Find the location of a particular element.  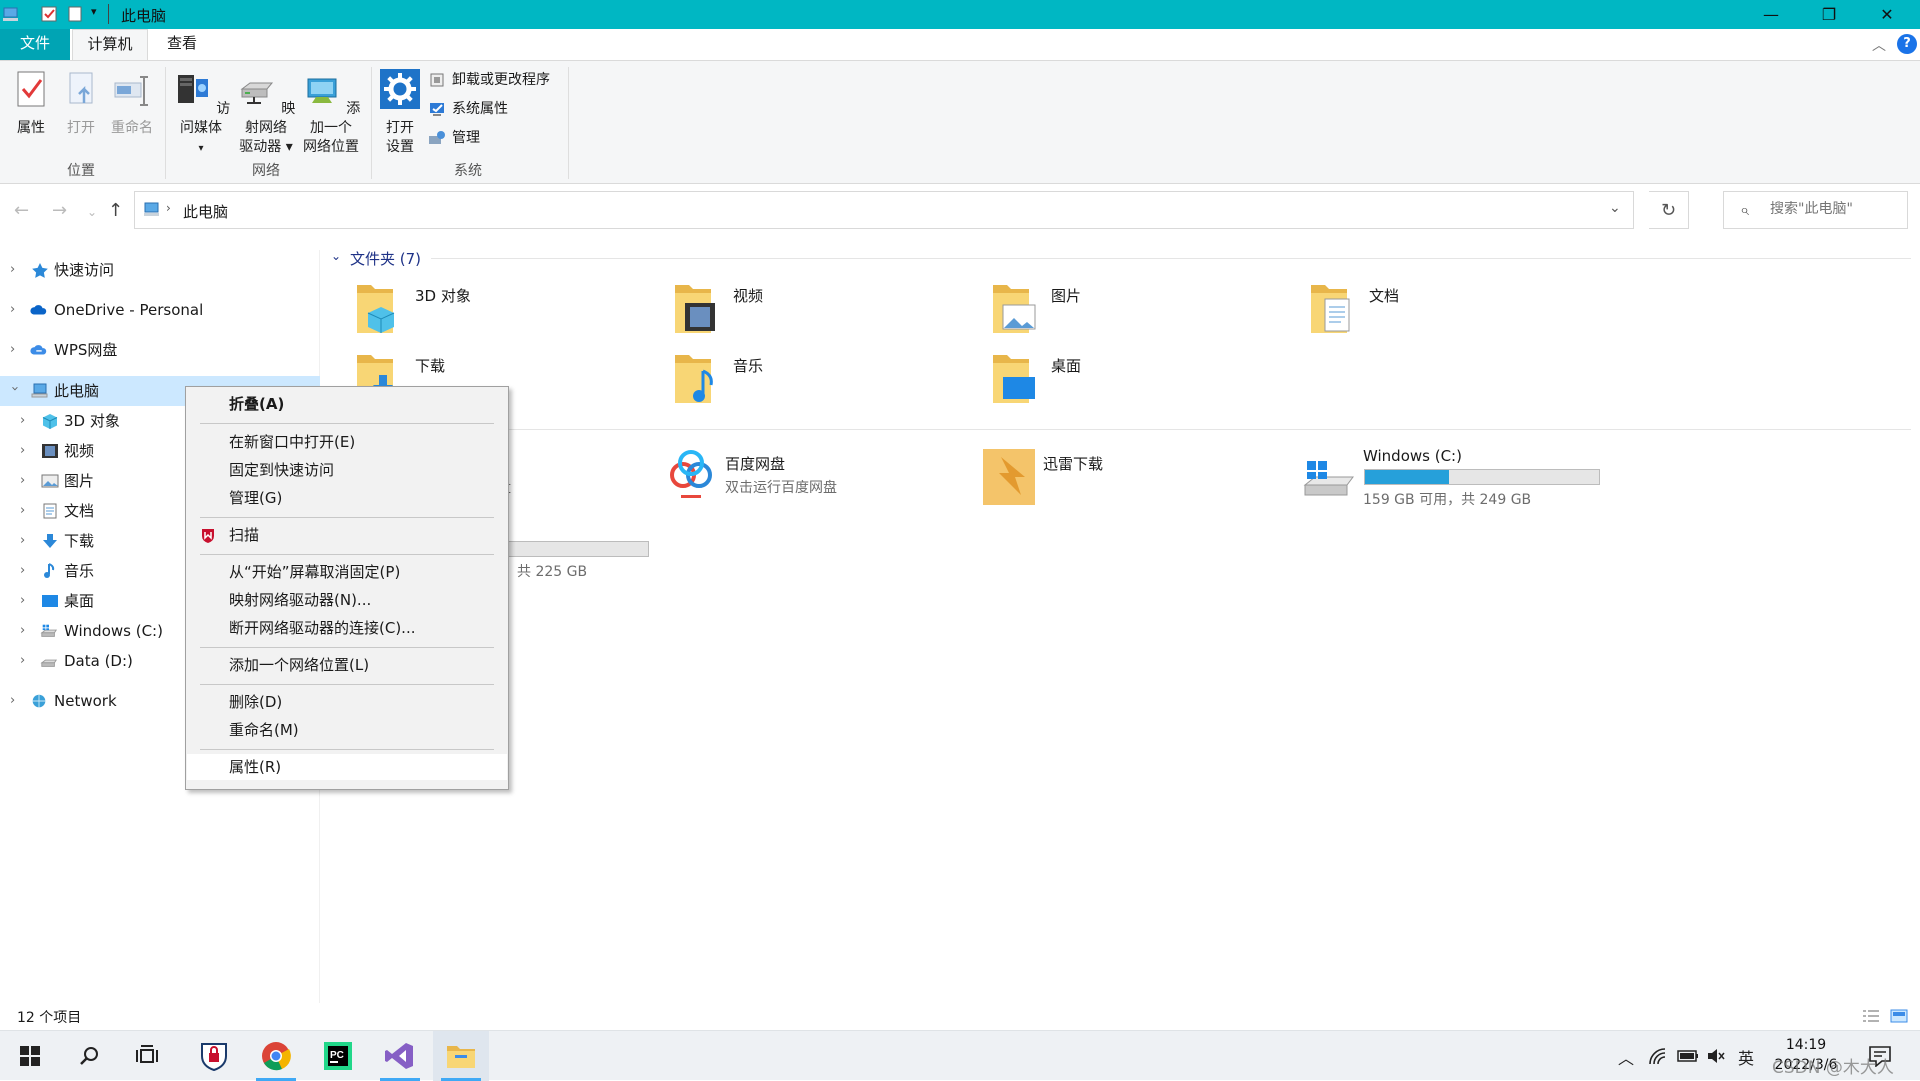

drive-usage-bar-c is located at coordinates (1482, 477).